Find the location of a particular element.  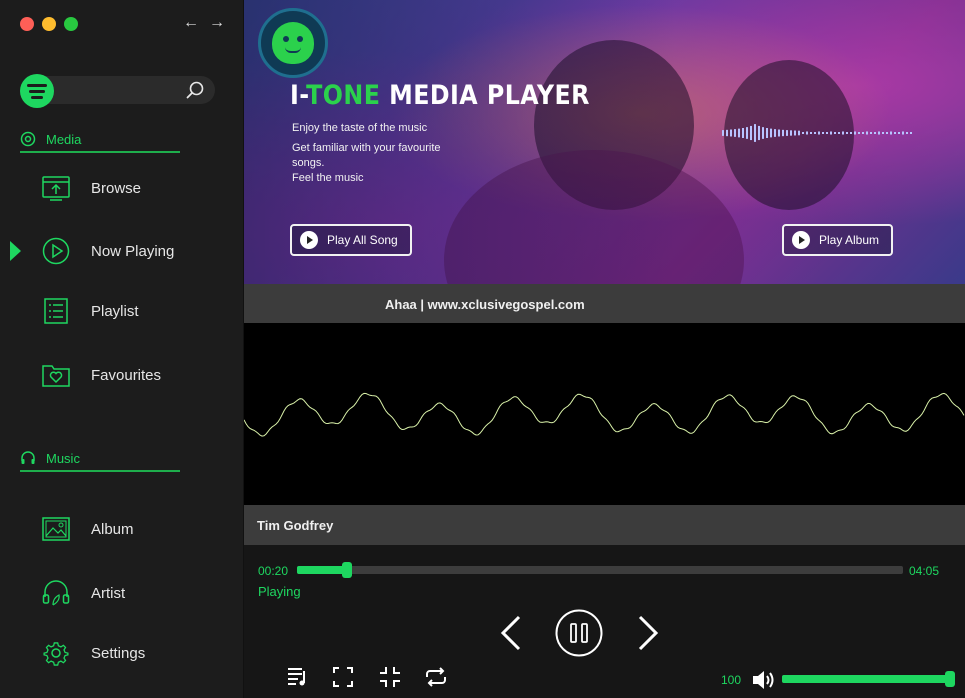

minimize-window-button is located at coordinates (49, 24).